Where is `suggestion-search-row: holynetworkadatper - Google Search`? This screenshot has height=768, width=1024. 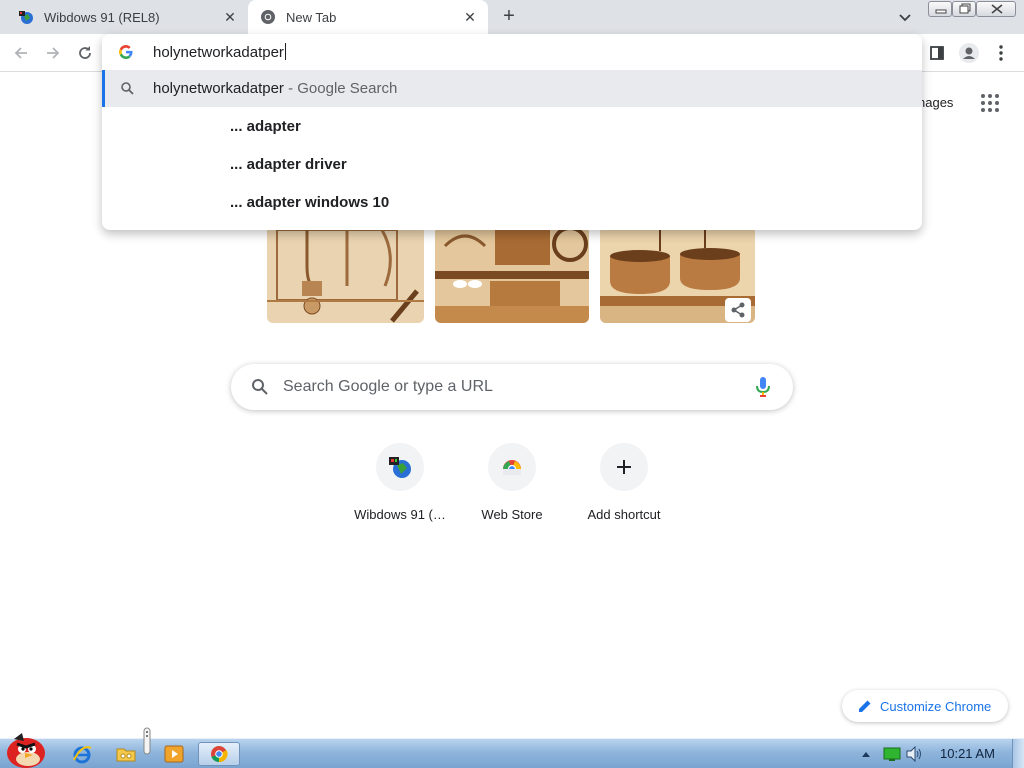
suggestion-search-row: holynetworkadatper - Google Search is located at coordinates (512, 88).